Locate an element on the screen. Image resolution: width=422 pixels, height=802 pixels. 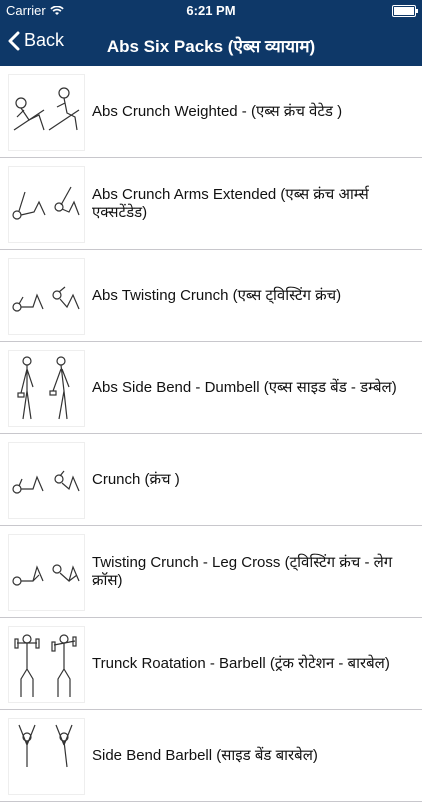
status-bar: Carrier 6:21 PM is located at coordinates (211, 11).